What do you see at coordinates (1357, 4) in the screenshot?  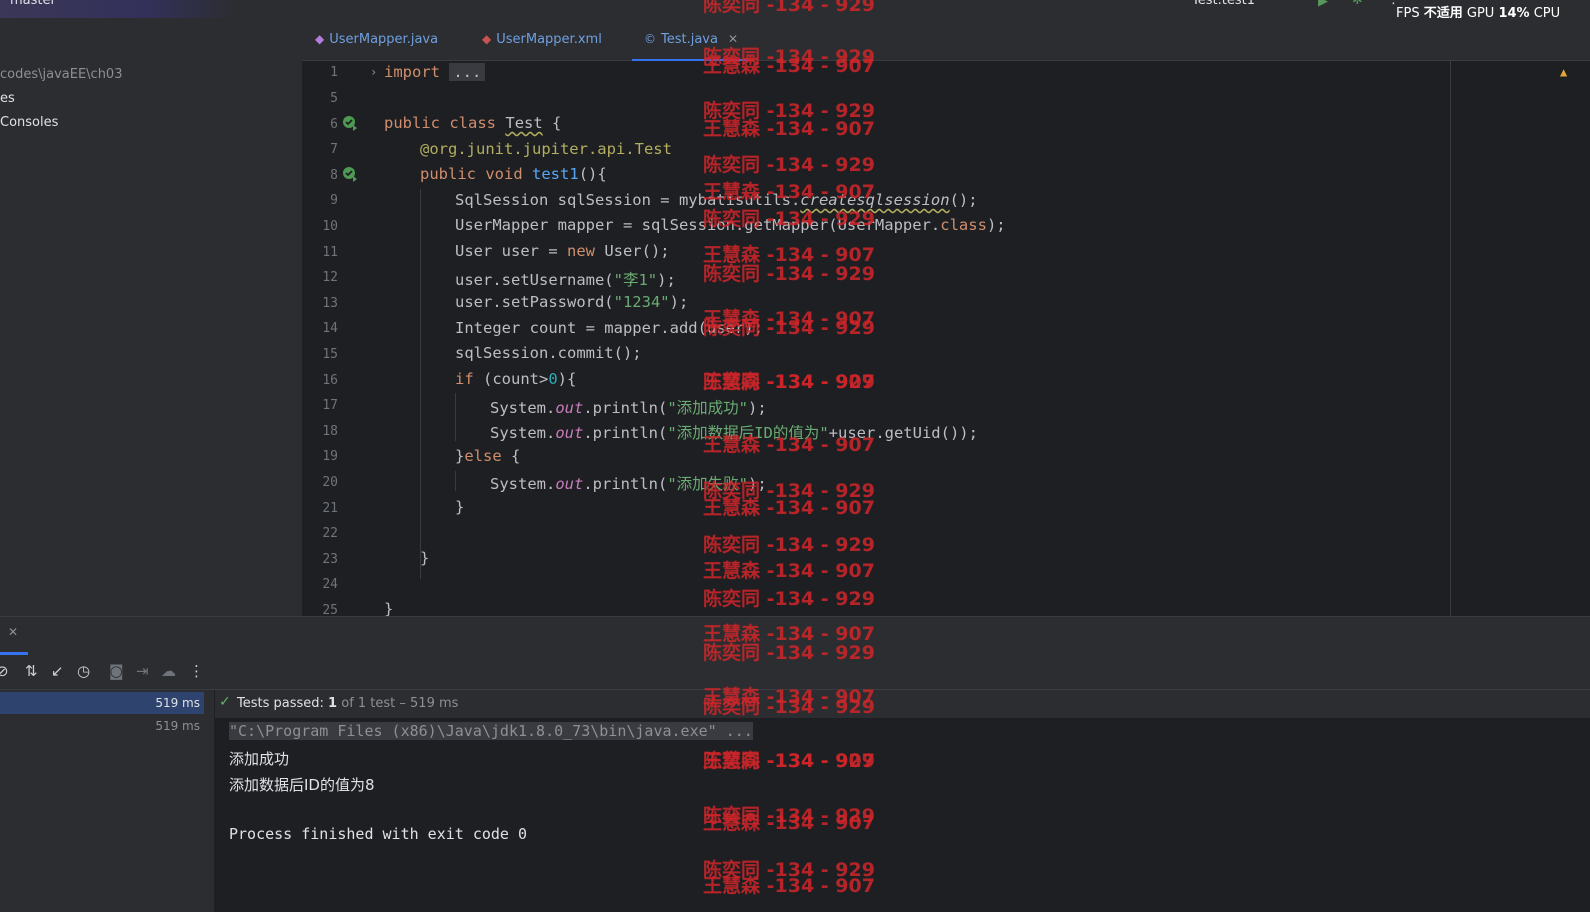 I see `debug-icon: ✲` at bounding box center [1357, 4].